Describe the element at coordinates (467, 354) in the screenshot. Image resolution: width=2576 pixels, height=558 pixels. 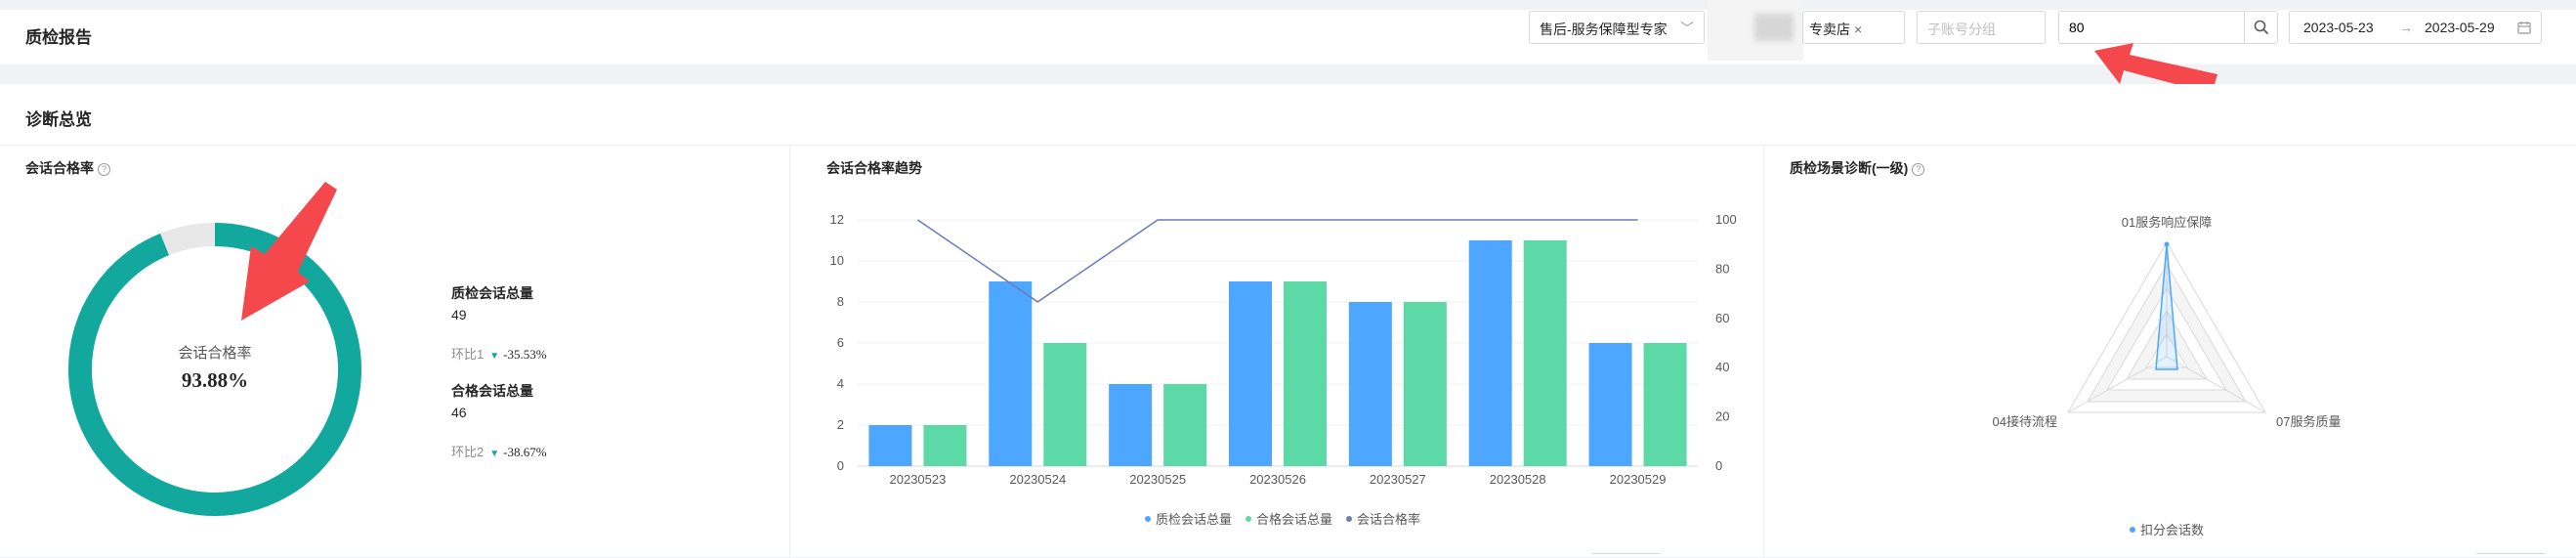
I see `compare-1-label: 环比1` at that location.